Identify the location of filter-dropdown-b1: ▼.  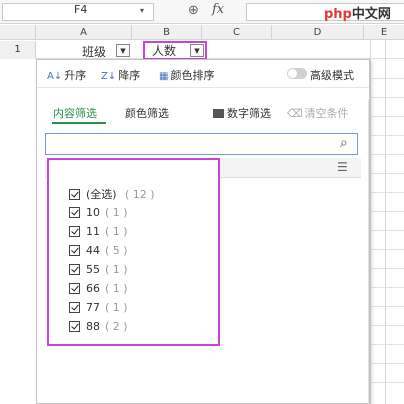
(197, 50).